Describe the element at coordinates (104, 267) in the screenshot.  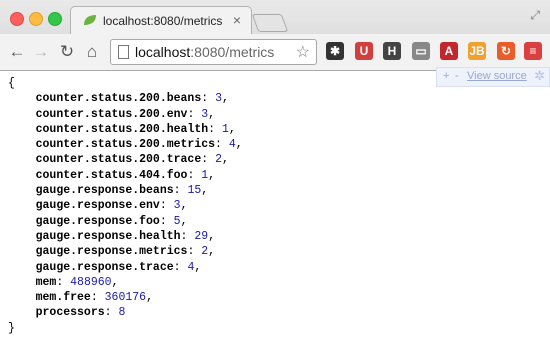
I see `json-key: gauge.response.trace` at that location.